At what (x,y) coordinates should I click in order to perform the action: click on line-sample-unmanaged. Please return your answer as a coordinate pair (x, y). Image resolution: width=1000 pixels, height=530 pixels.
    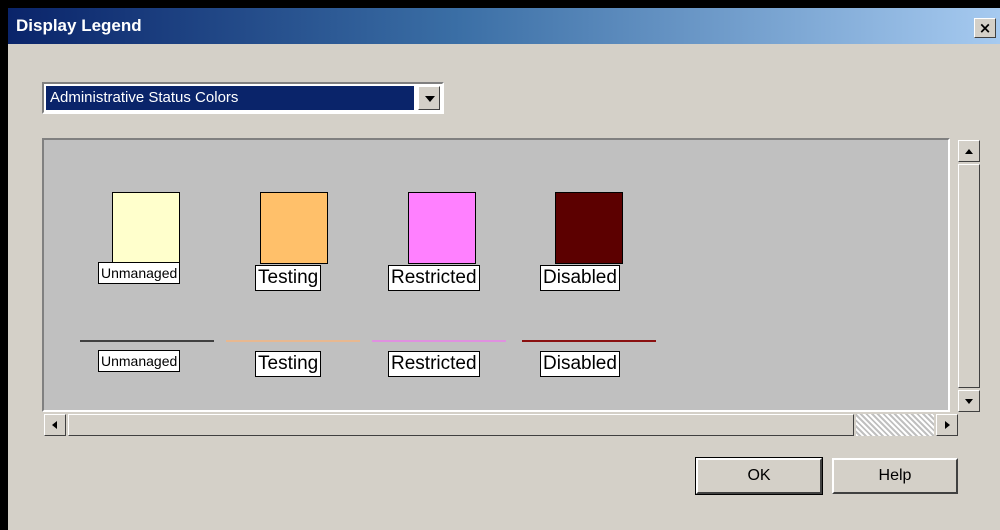
    Looking at the image, I should click on (147, 341).